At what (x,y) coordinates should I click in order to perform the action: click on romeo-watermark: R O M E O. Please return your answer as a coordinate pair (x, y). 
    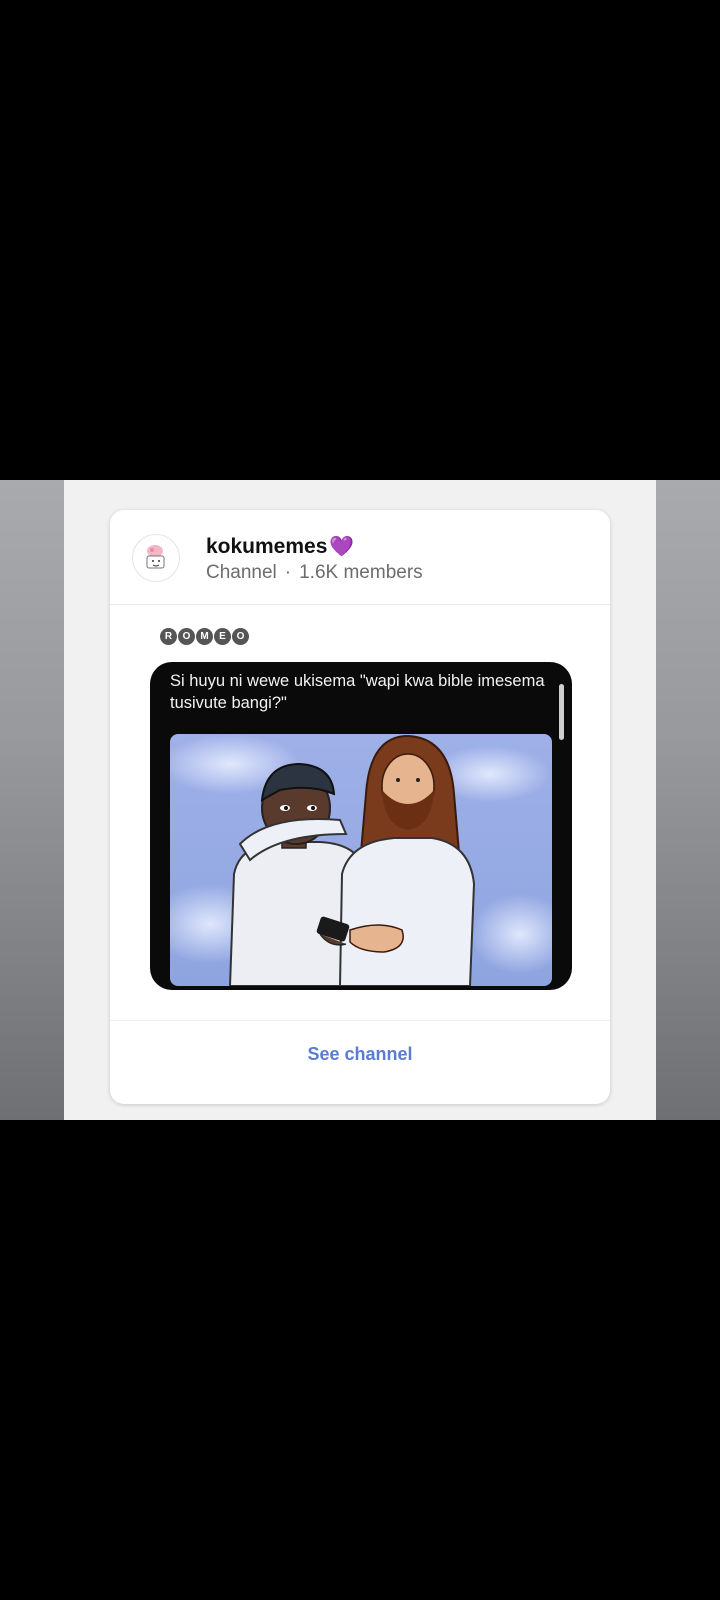
    Looking at the image, I should click on (204, 637).